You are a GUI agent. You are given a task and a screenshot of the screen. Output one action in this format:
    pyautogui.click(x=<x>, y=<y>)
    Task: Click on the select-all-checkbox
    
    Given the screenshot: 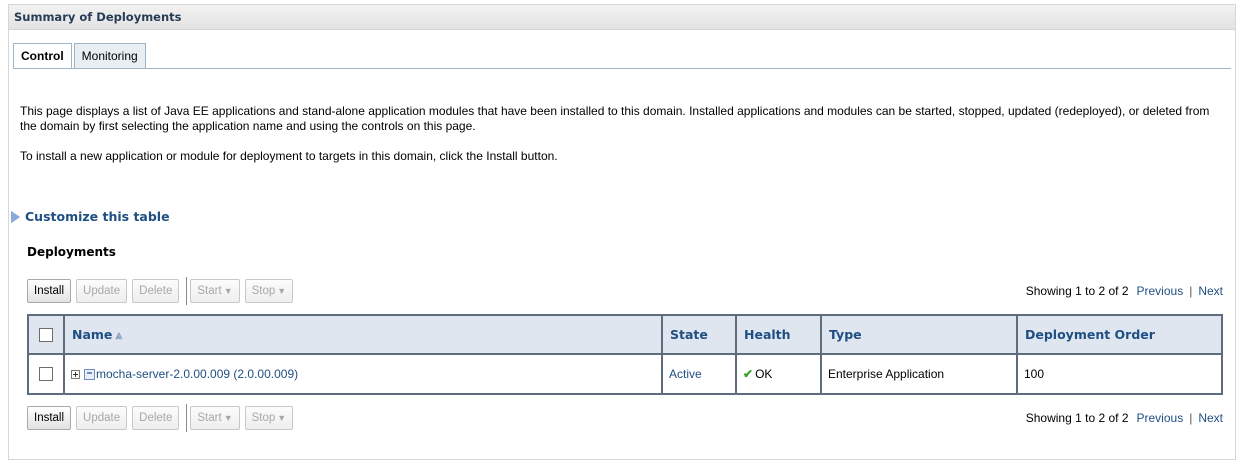 What is the action you would take?
    pyautogui.click(x=46, y=335)
    